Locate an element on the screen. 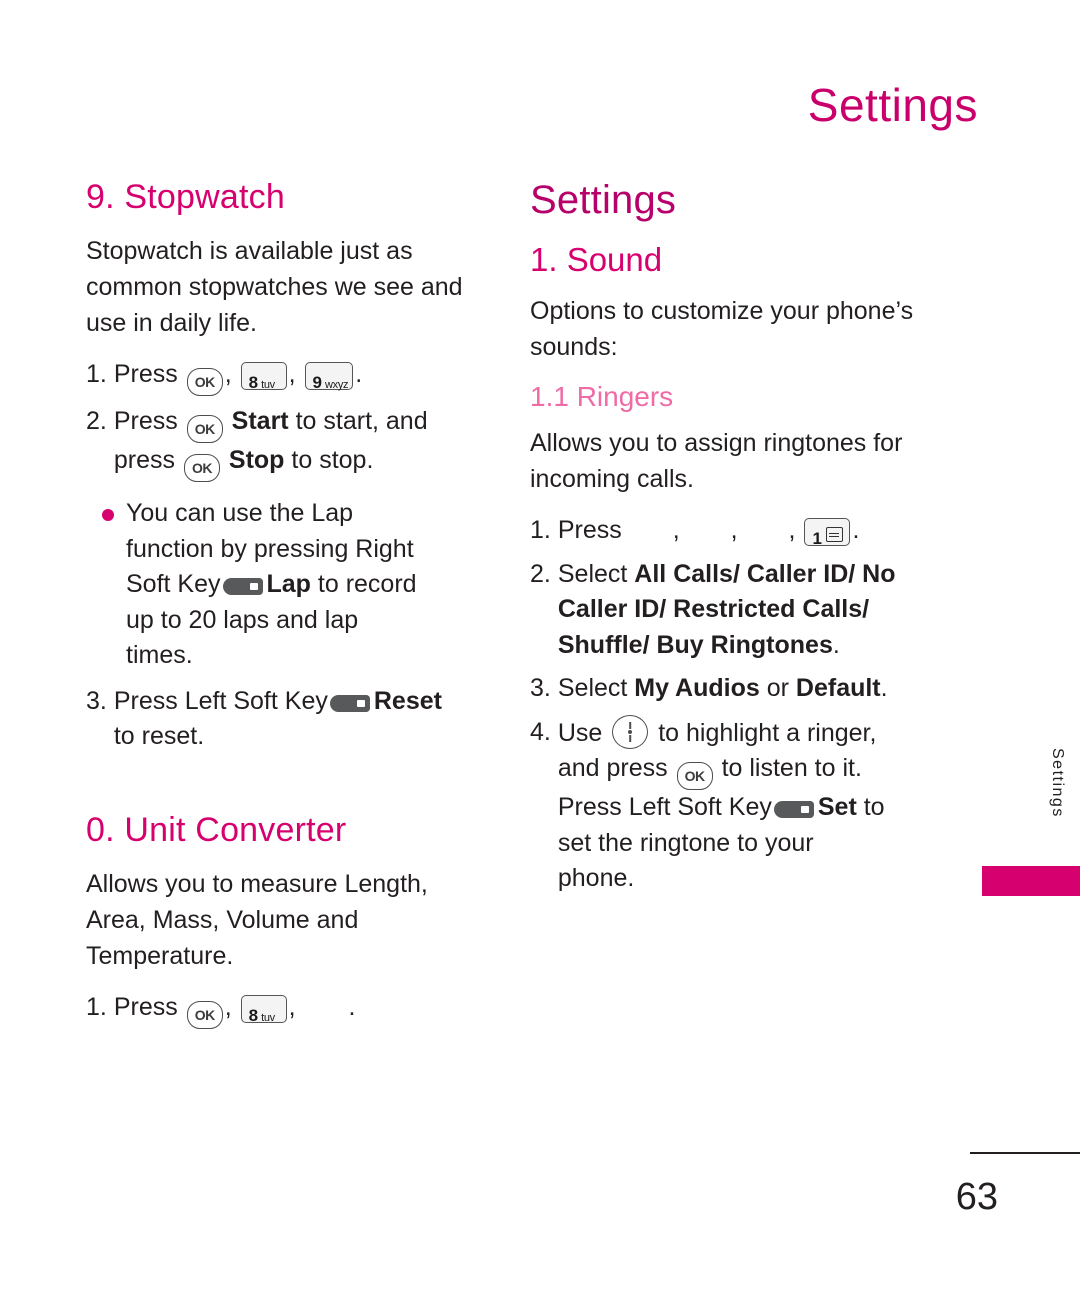 The image size is (1080, 1295). stop-label: Stop is located at coordinates (256, 460).